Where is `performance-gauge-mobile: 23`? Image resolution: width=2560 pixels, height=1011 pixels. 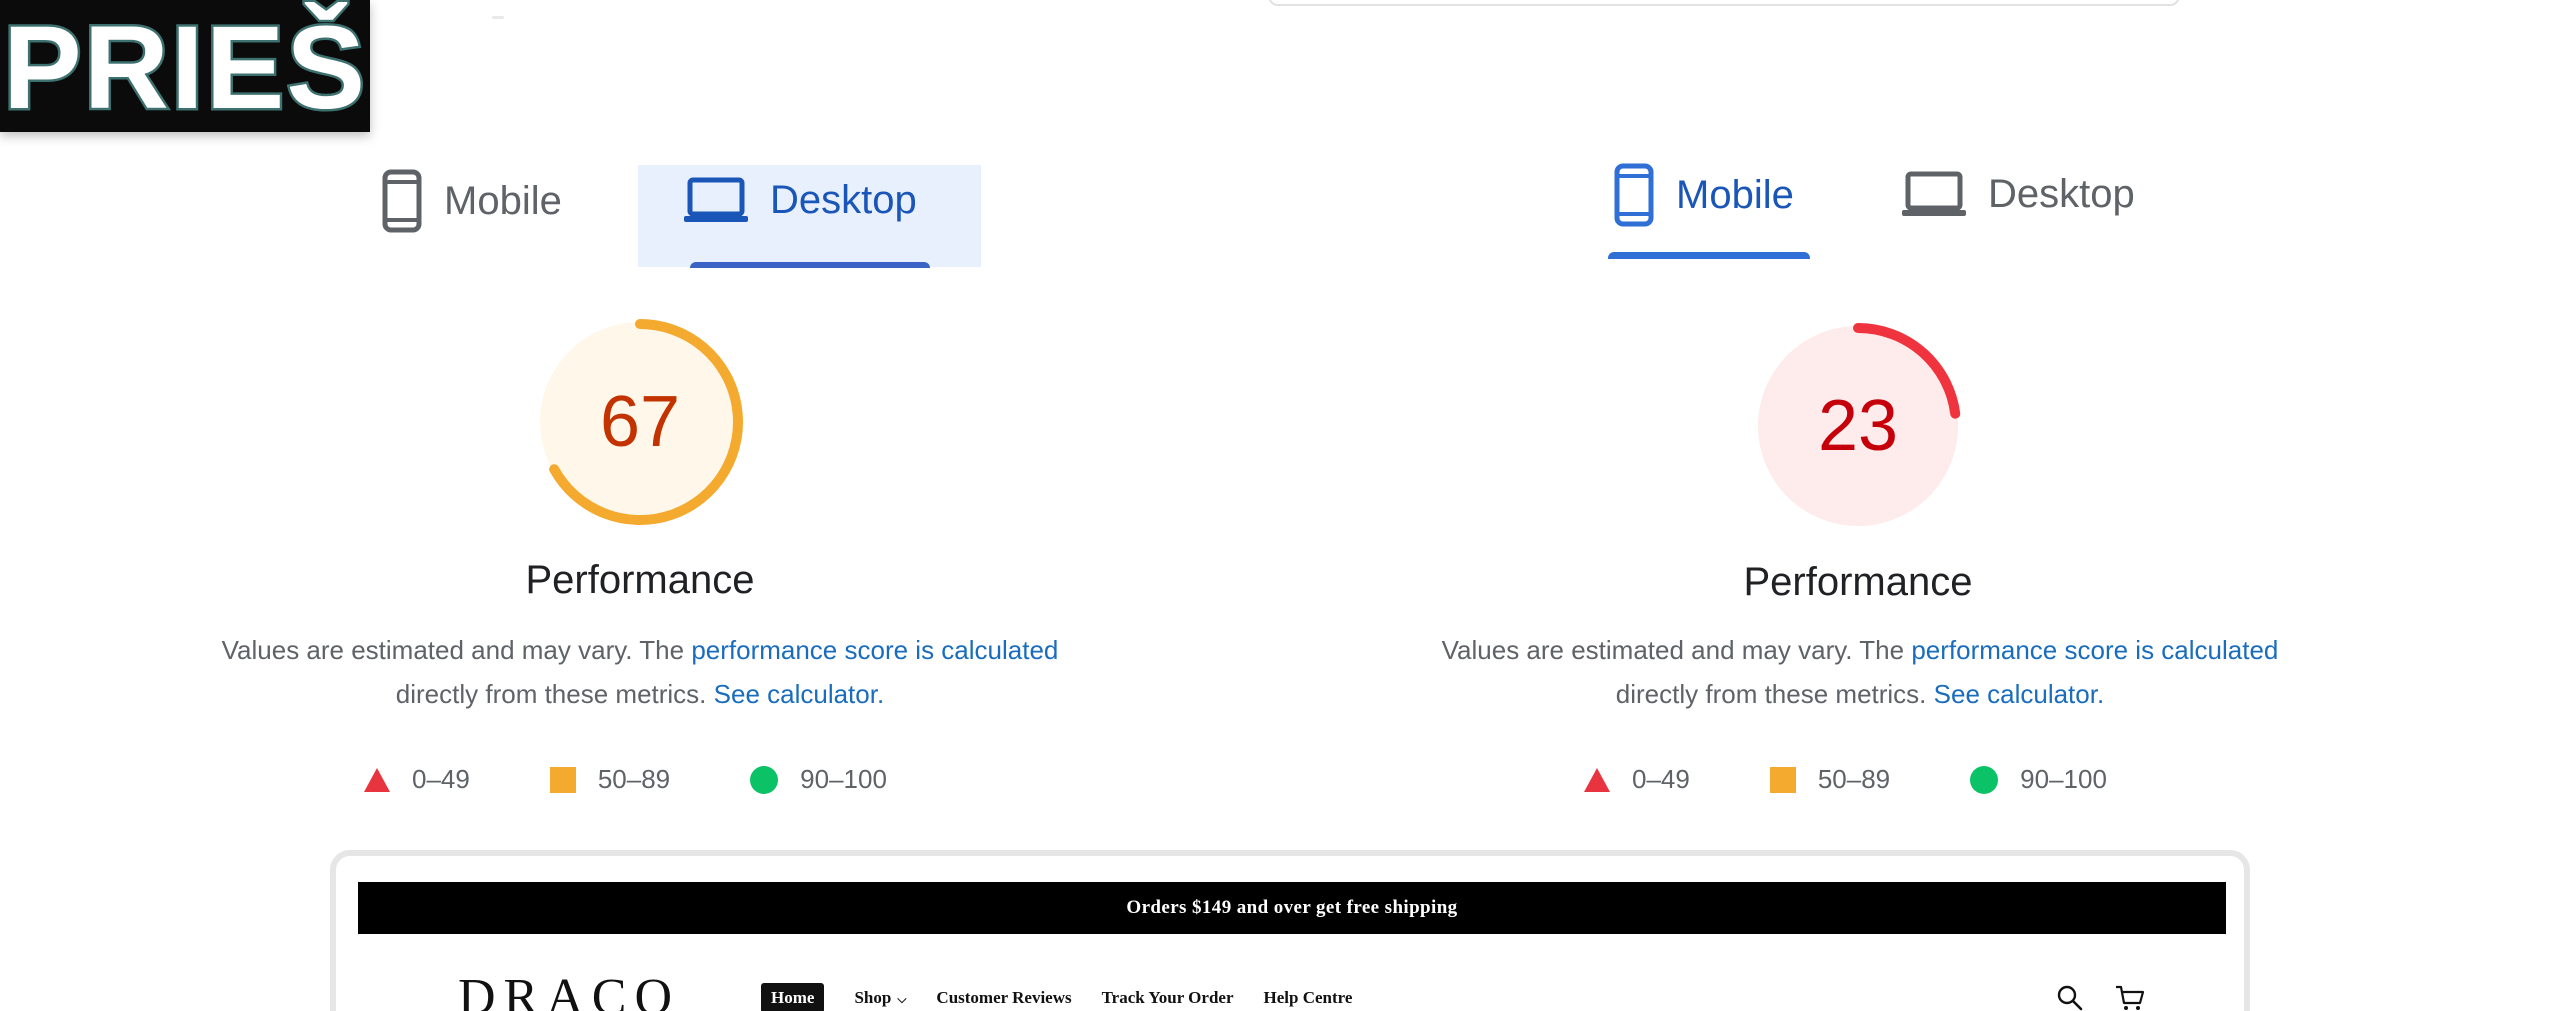
performance-gauge-mobile: 23 is located at coordinates (1858, 426).